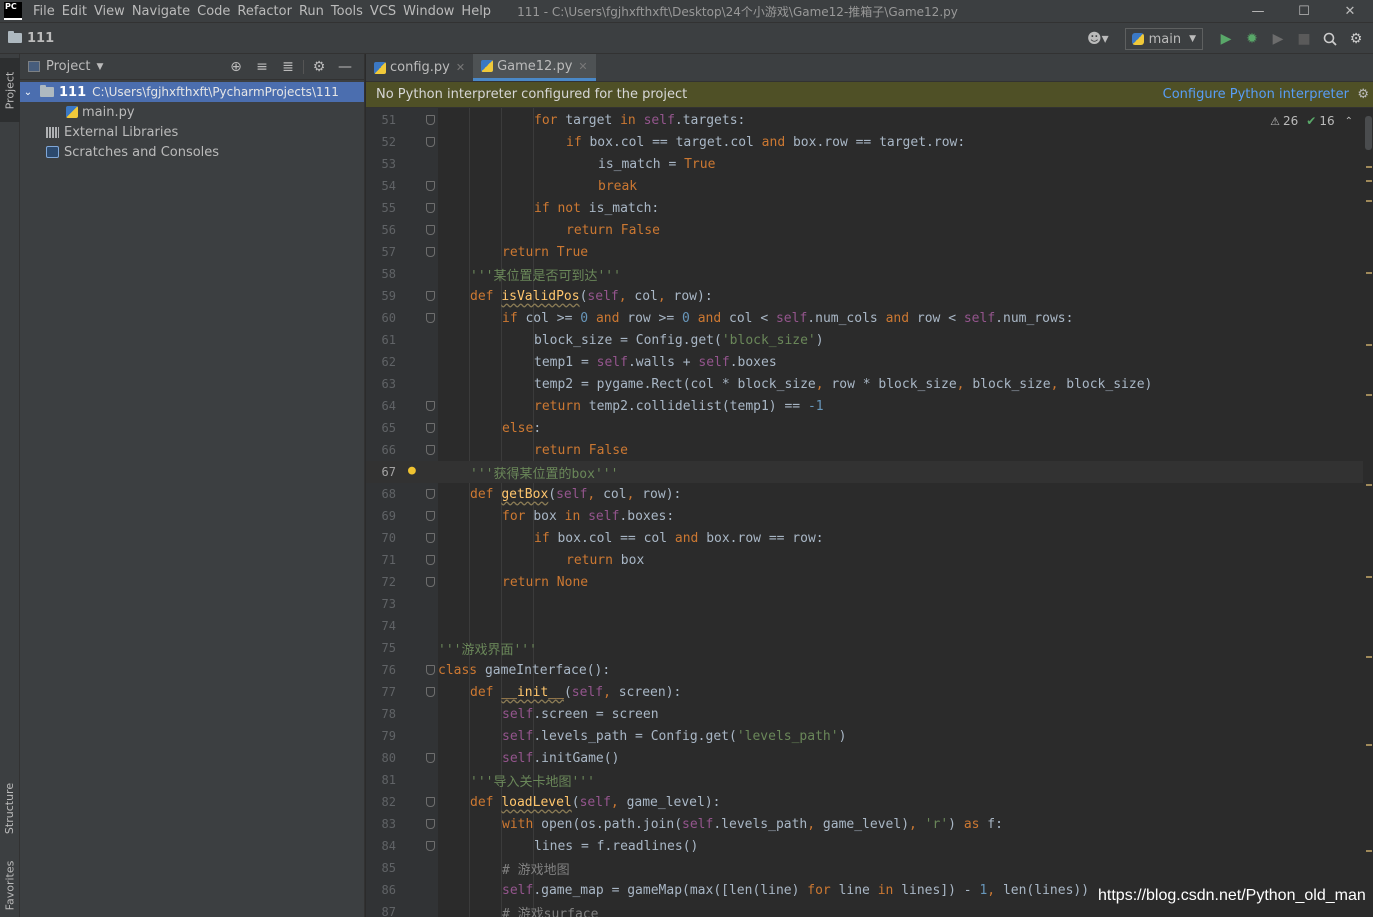 The height and width of the screenshot is (917, 1373). What do you see at coordinates (381, 736) in the screenshot?
I see `line-number: 79` at bounding box center [381, 736].